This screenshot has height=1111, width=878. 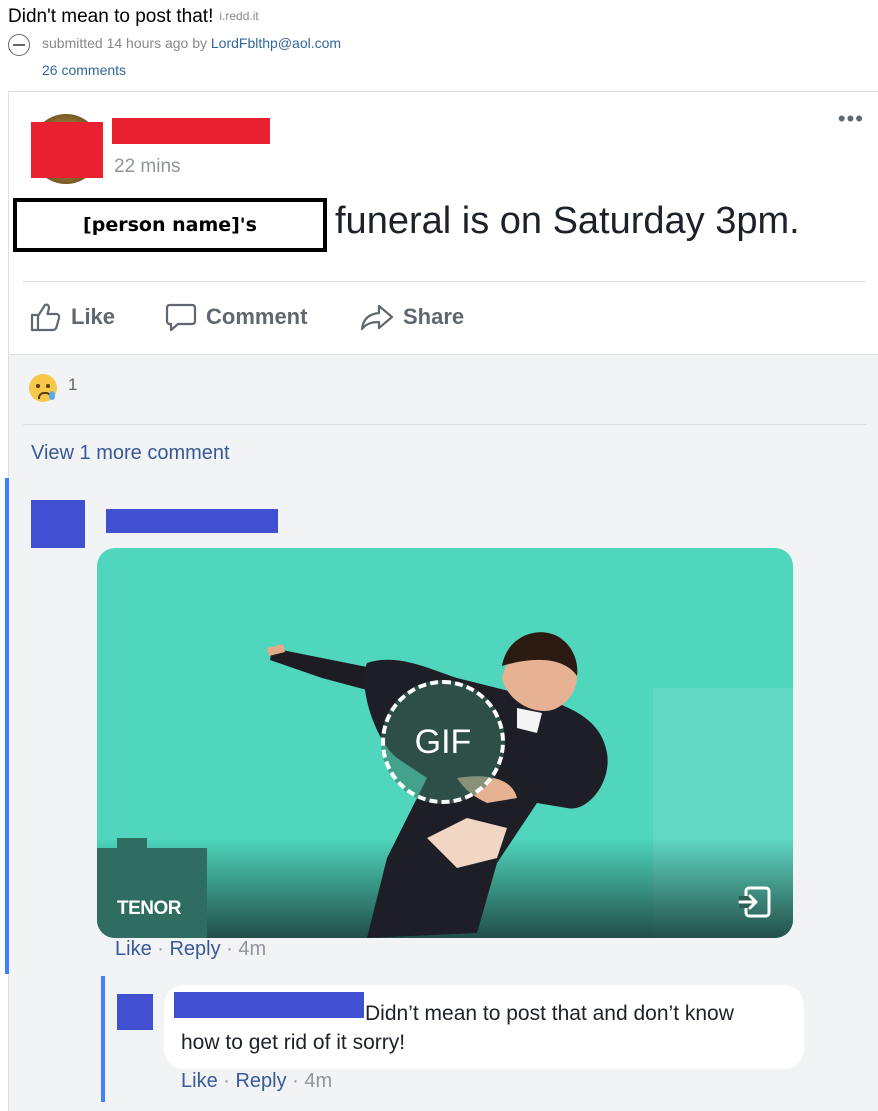 I want to click on tear-icon, so click(x=52, y=395).